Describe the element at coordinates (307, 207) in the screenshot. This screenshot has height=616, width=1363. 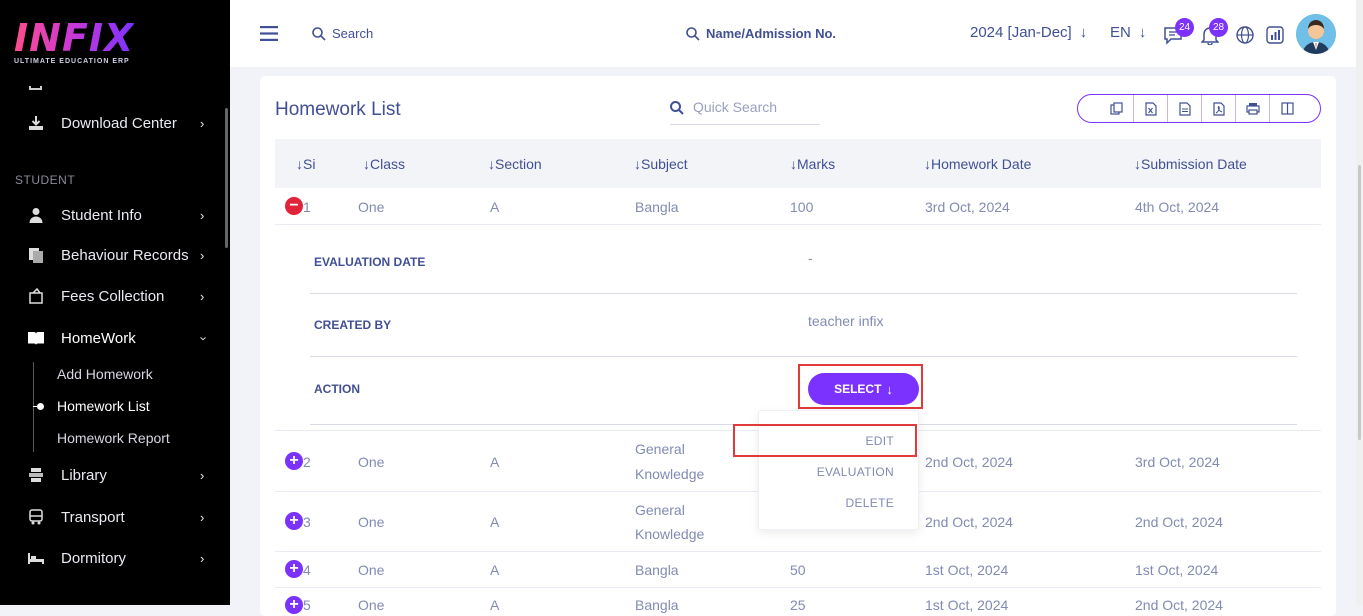
I see `cell-si: 1` at that location.